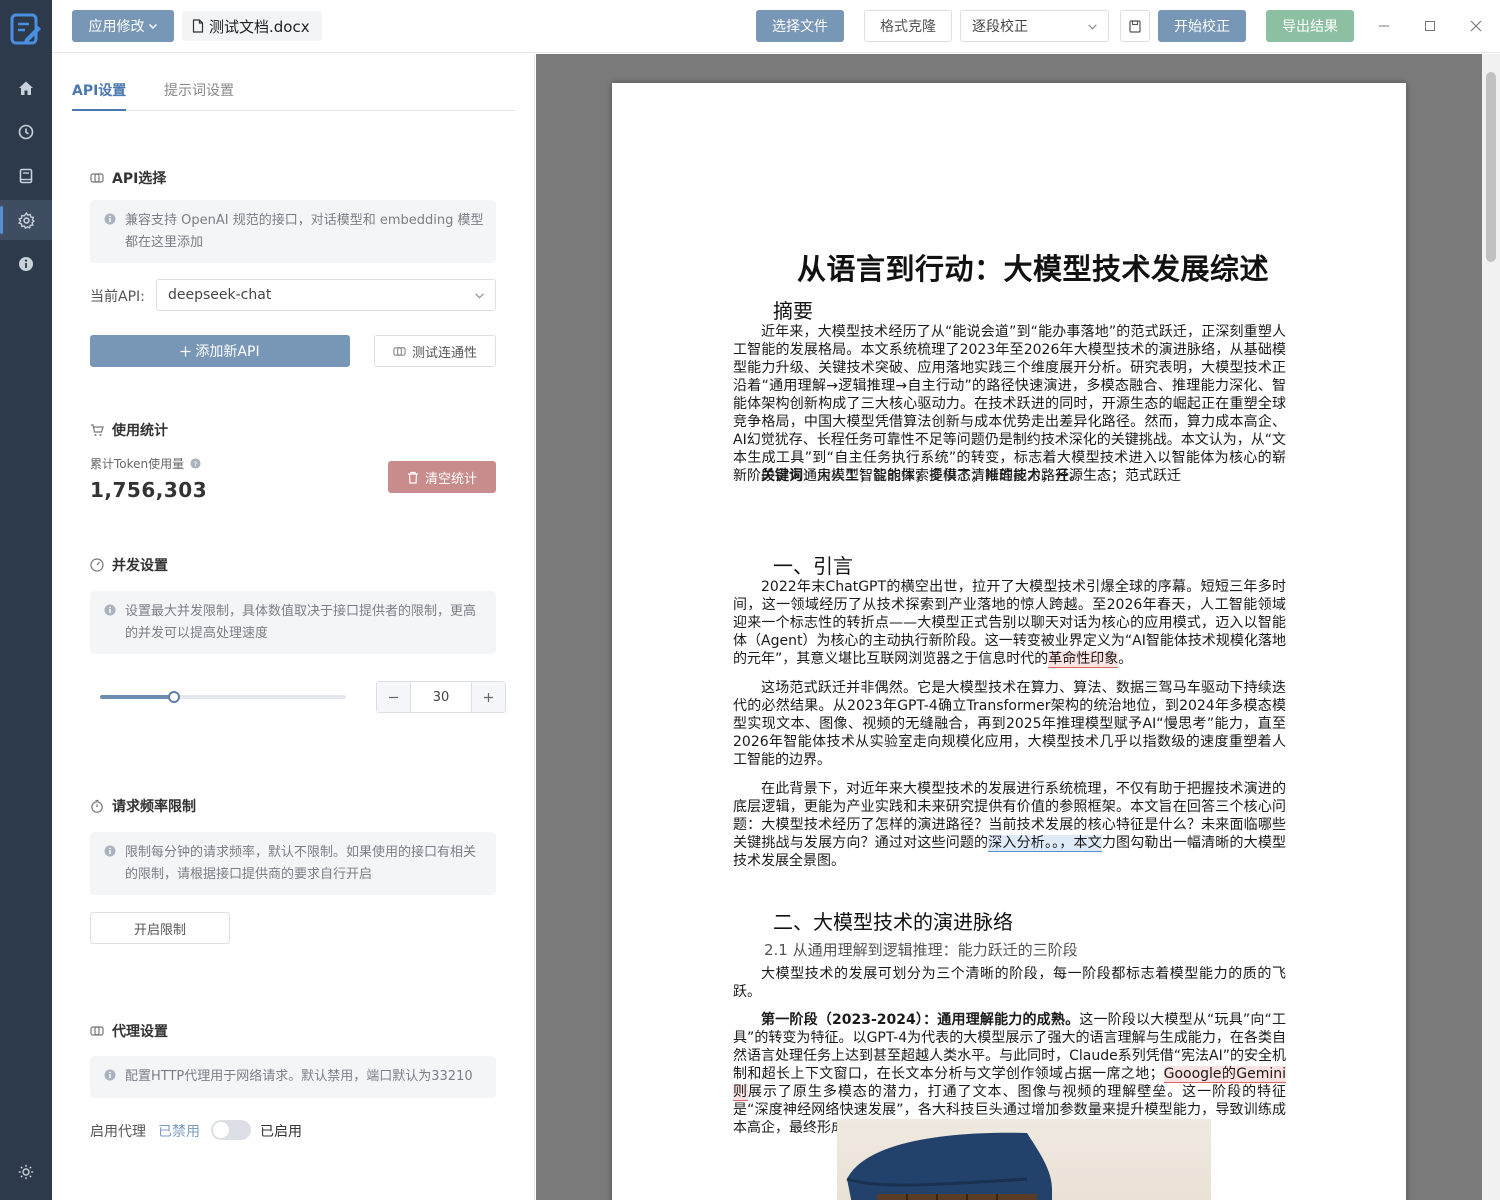  Describe the element at coordinates (145, 463) in the screenshot. I see `token-usage-label: 累计Token使用量 ?` at that location.